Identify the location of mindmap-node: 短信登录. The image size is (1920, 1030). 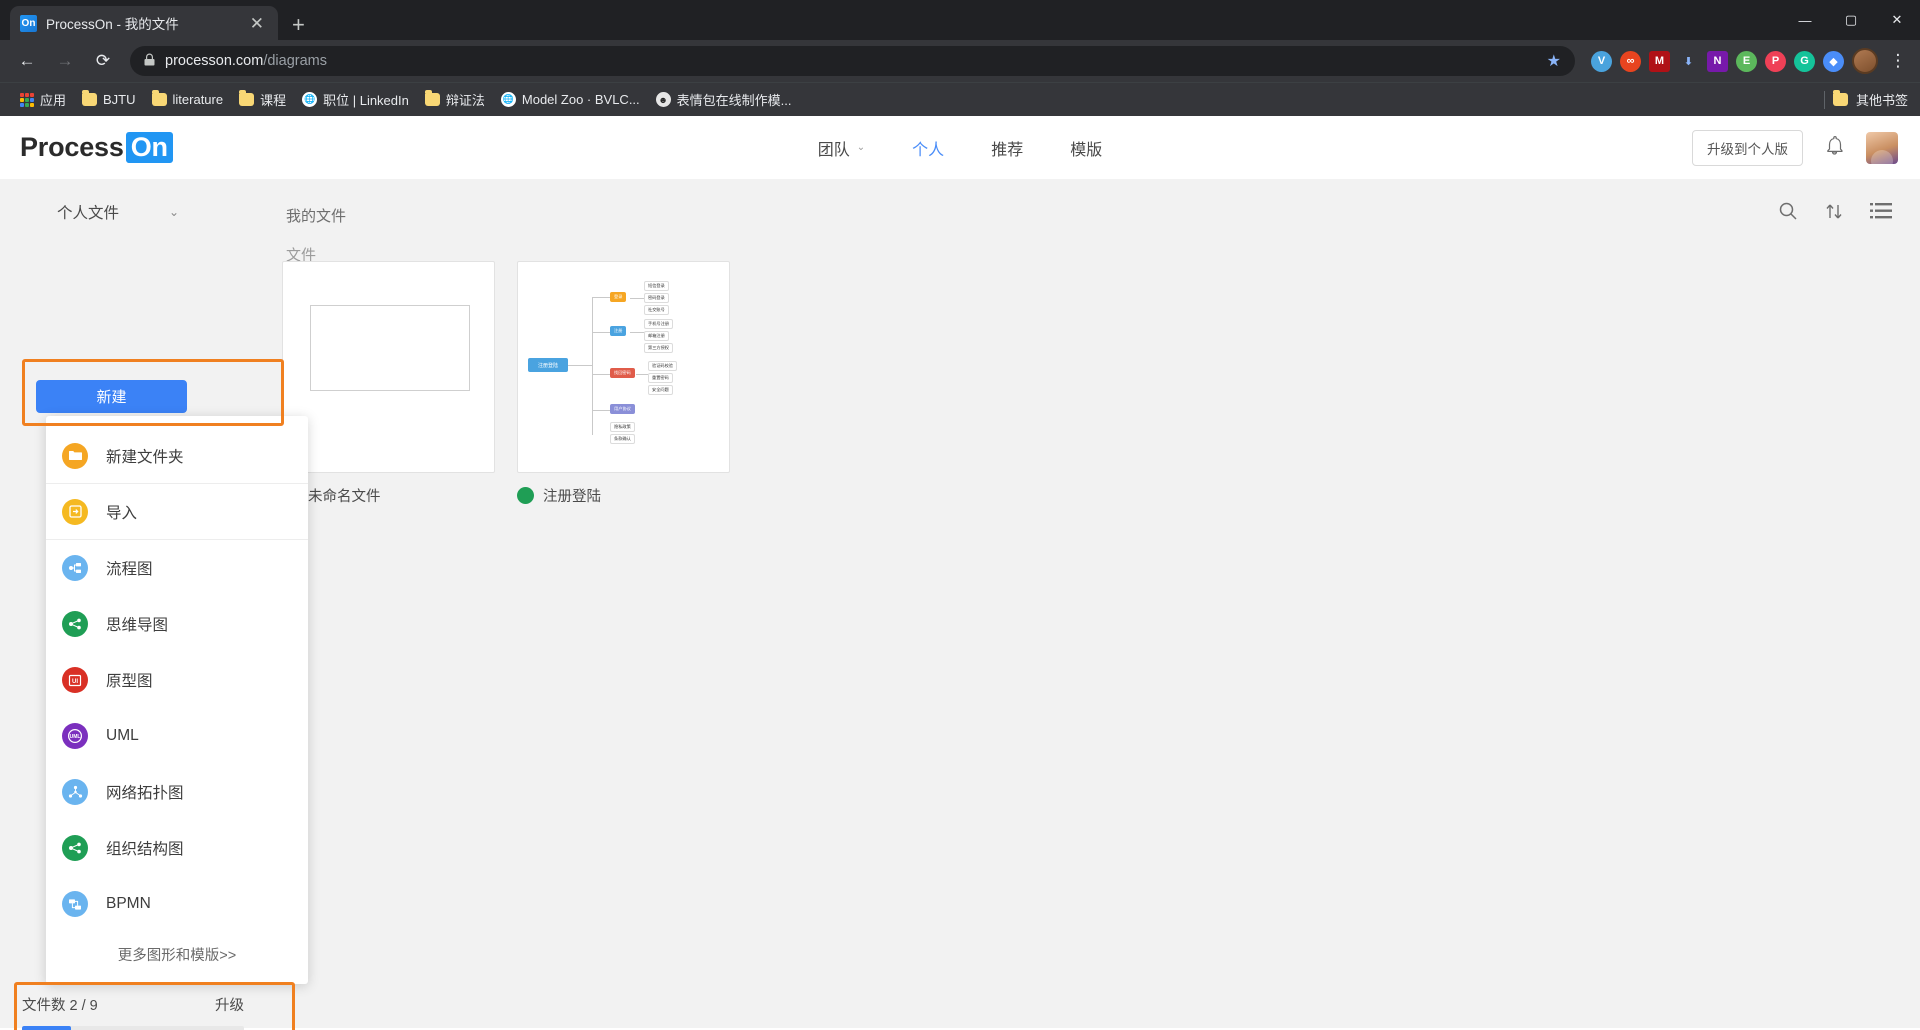
(656, 286).